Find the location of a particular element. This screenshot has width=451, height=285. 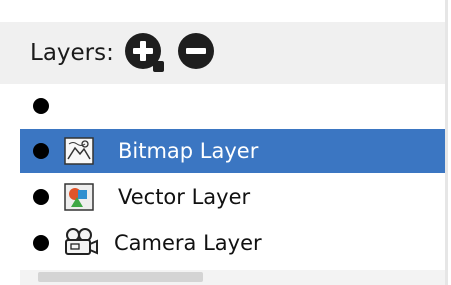

add-layer-button is located at coordinates (144, 52).